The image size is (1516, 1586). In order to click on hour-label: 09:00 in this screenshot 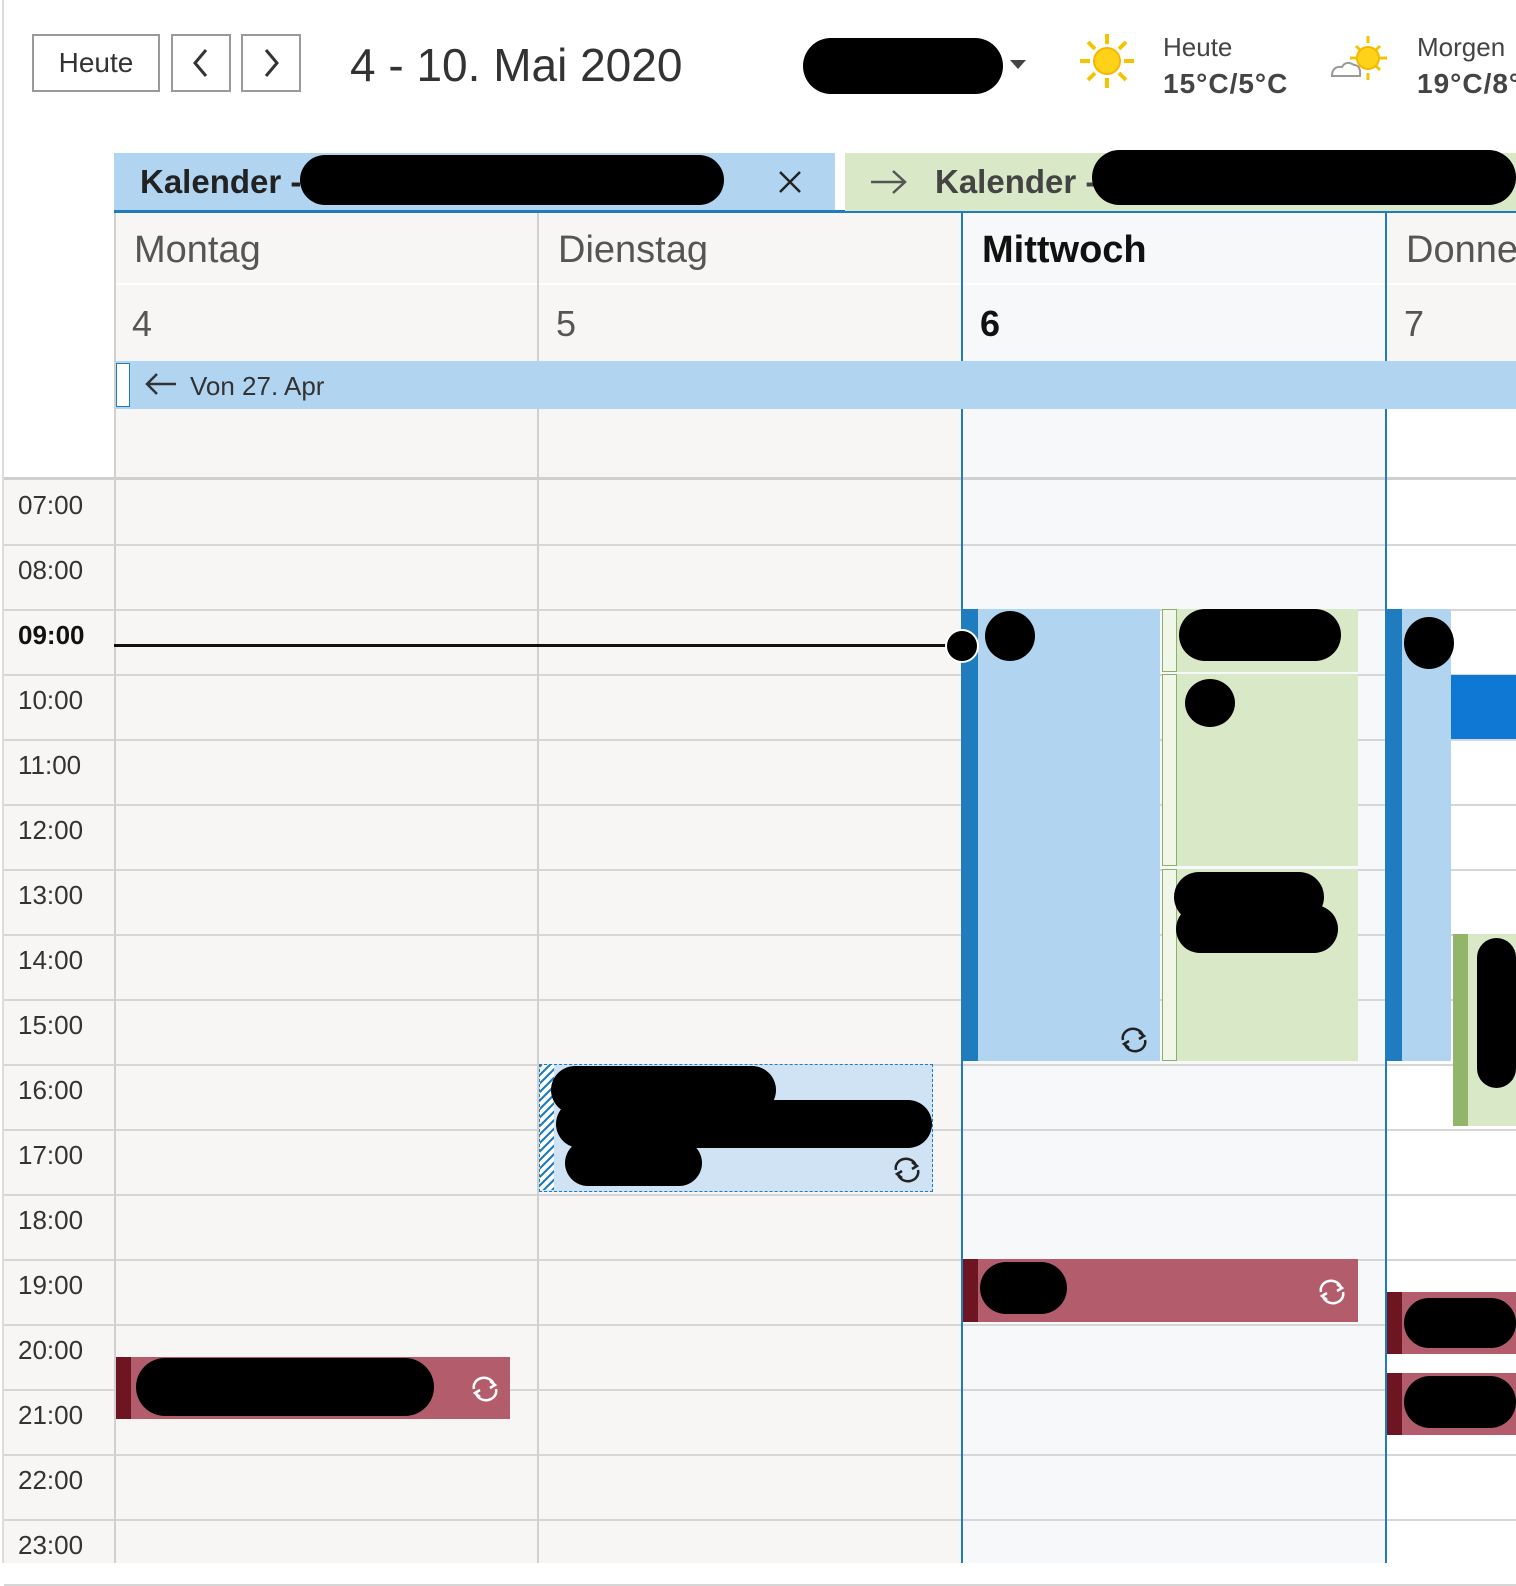, I will do `click(51, 635)`.